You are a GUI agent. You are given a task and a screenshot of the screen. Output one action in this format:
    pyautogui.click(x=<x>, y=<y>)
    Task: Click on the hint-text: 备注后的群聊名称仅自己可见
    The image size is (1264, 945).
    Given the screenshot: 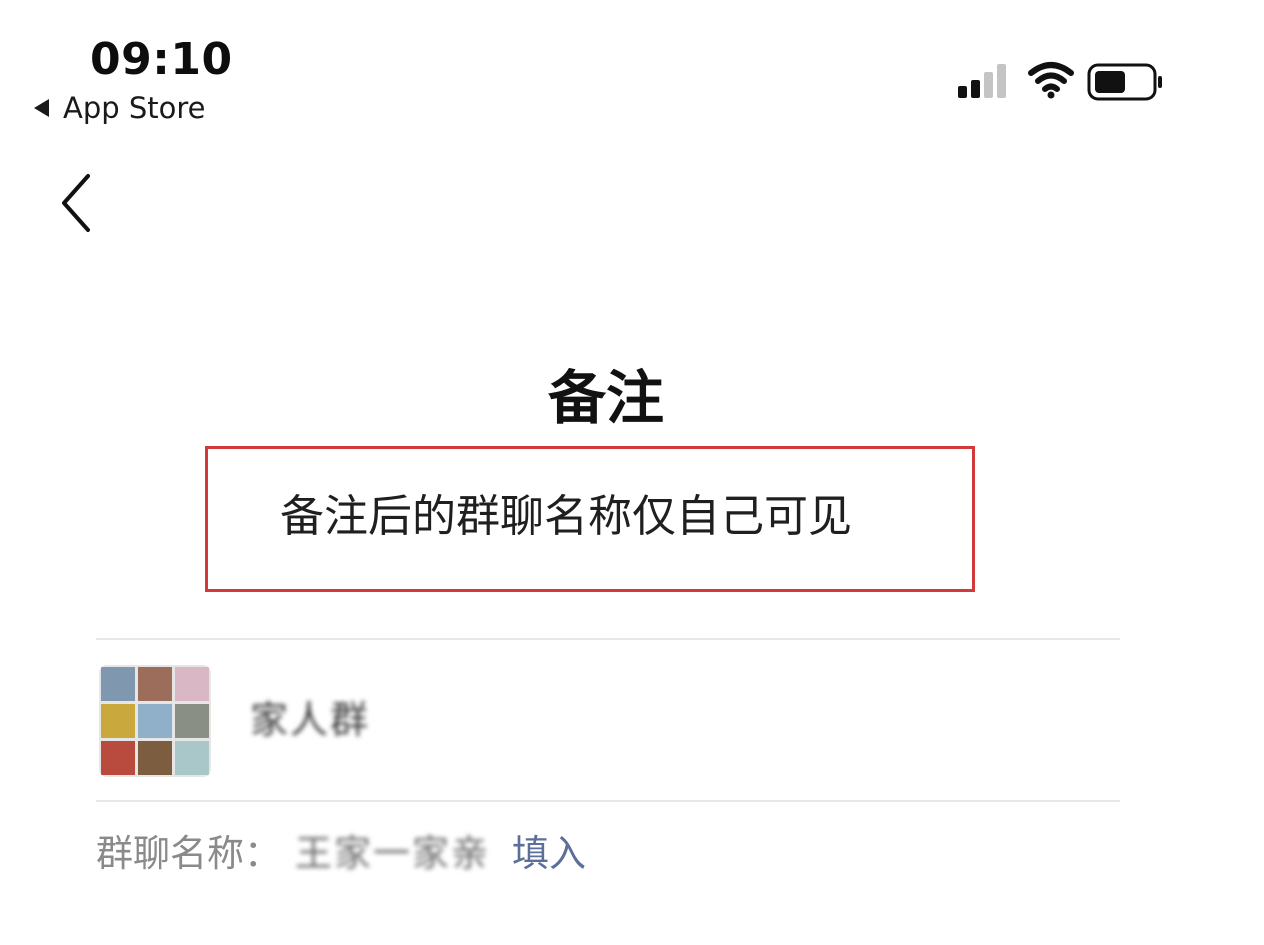 What is the action you would take?
    pyautogui.click(x=566, y=516)
    